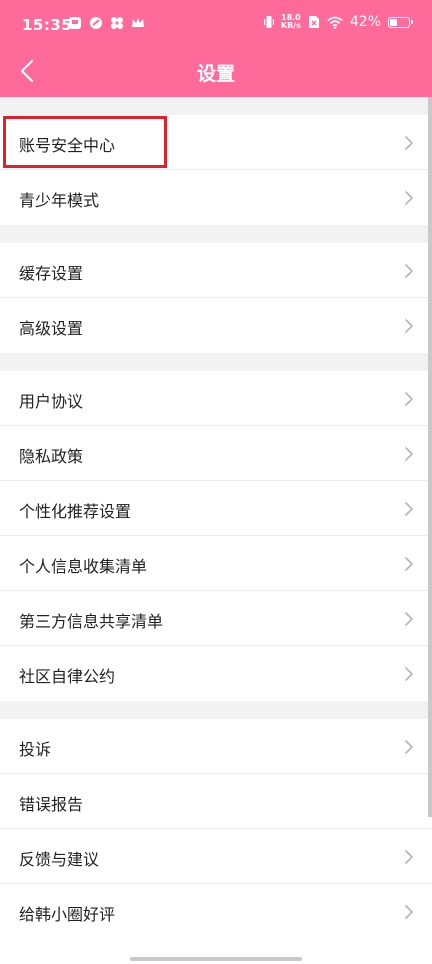  Describe the element at coordinates (35, 749) in the screenshot. I see `settings-item-label: 投诉` at that location.